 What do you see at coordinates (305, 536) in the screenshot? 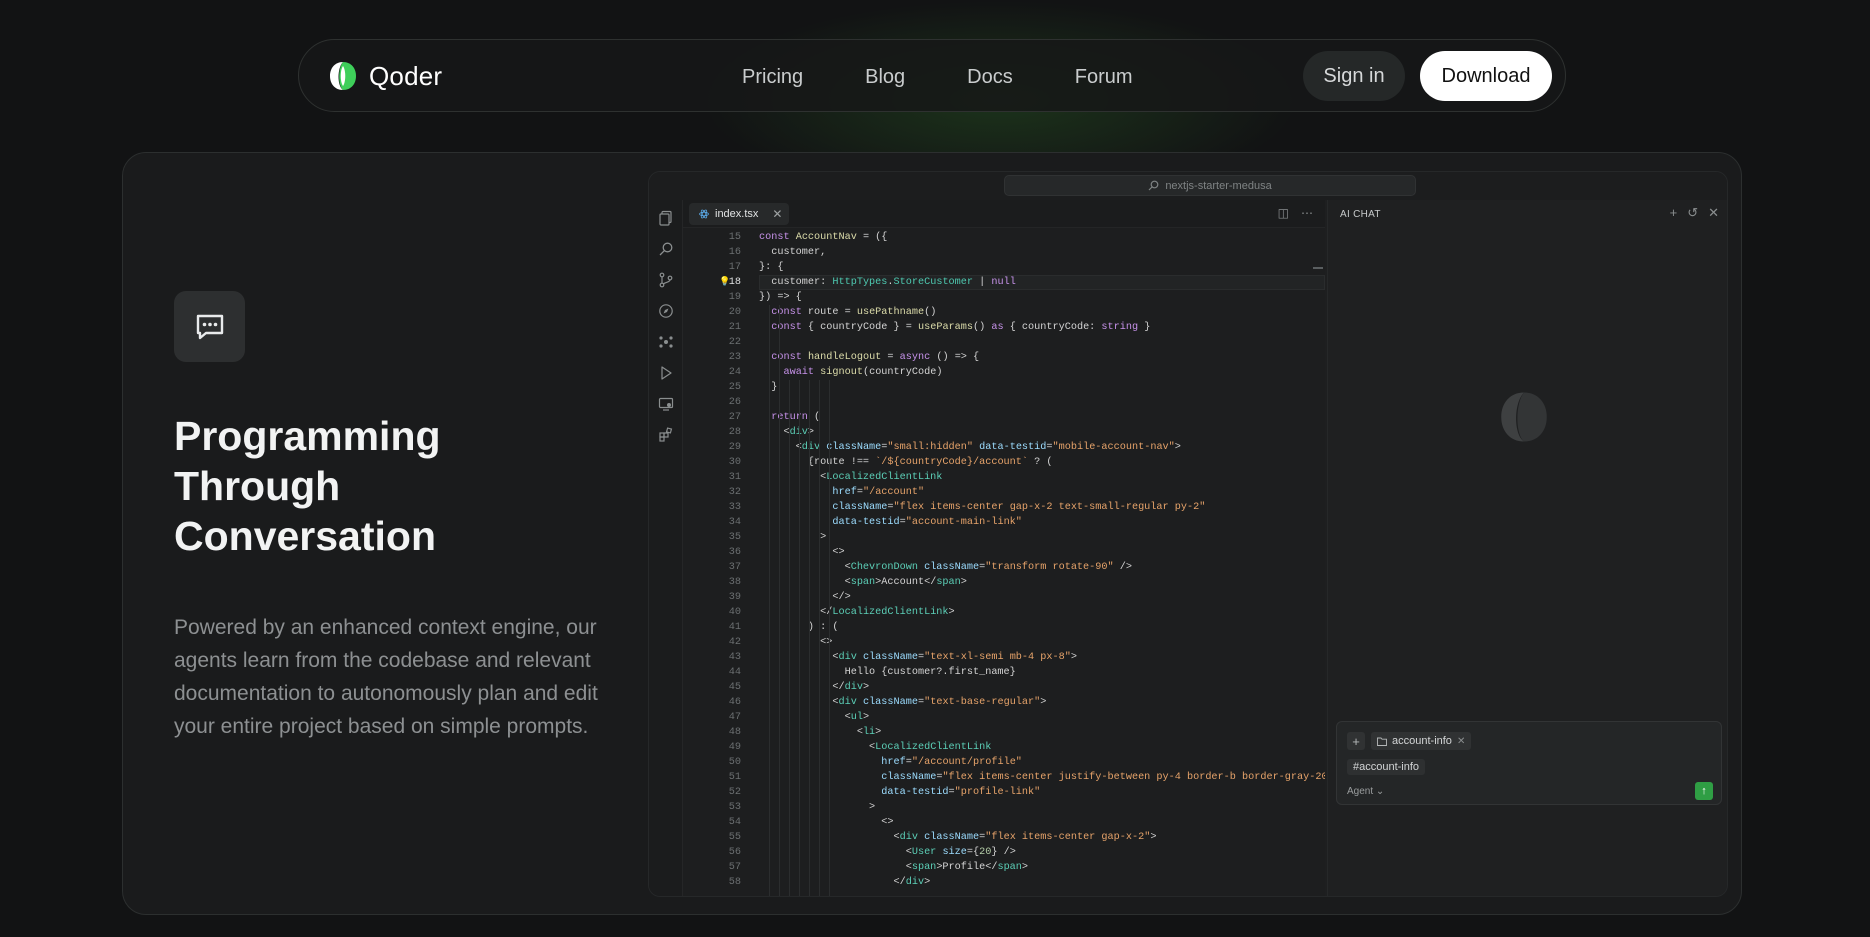
I see `feature-title-line: Conversation` at bounding box center [305, 536].